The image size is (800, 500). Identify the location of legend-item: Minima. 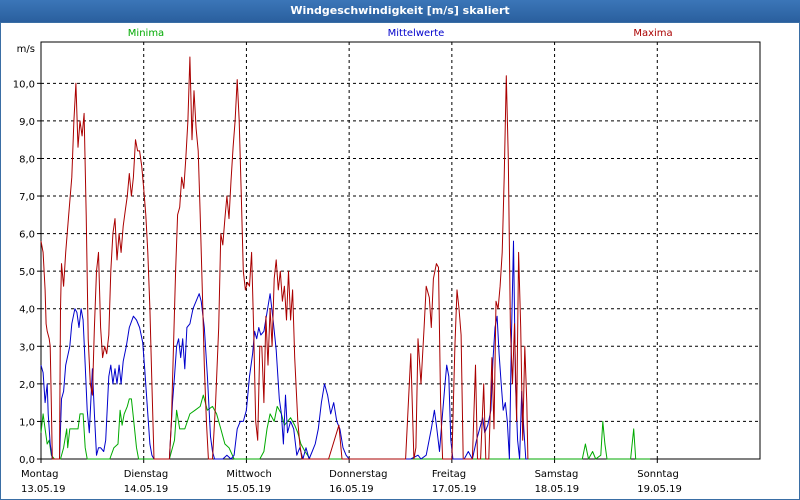
(146, 33).